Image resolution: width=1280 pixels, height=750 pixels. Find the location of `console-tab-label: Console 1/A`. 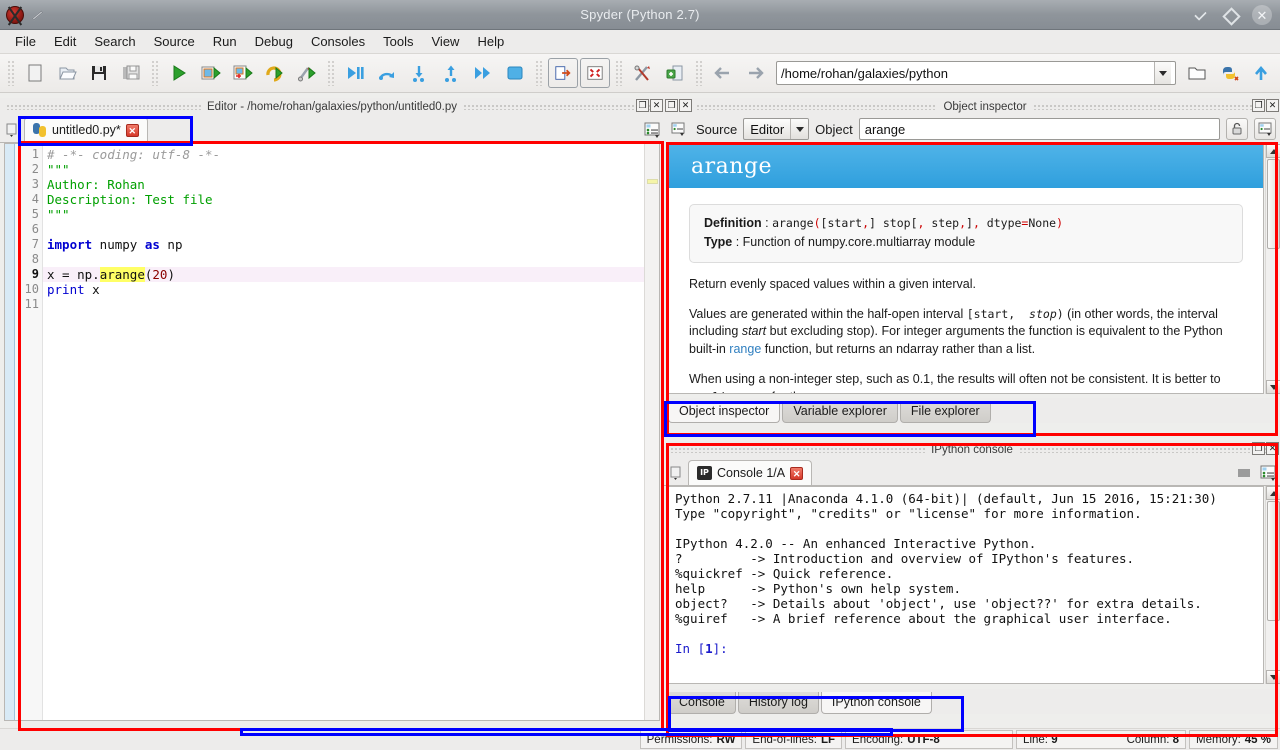

console-tab-label: Console 1/A is located at coordinates (751, 473).